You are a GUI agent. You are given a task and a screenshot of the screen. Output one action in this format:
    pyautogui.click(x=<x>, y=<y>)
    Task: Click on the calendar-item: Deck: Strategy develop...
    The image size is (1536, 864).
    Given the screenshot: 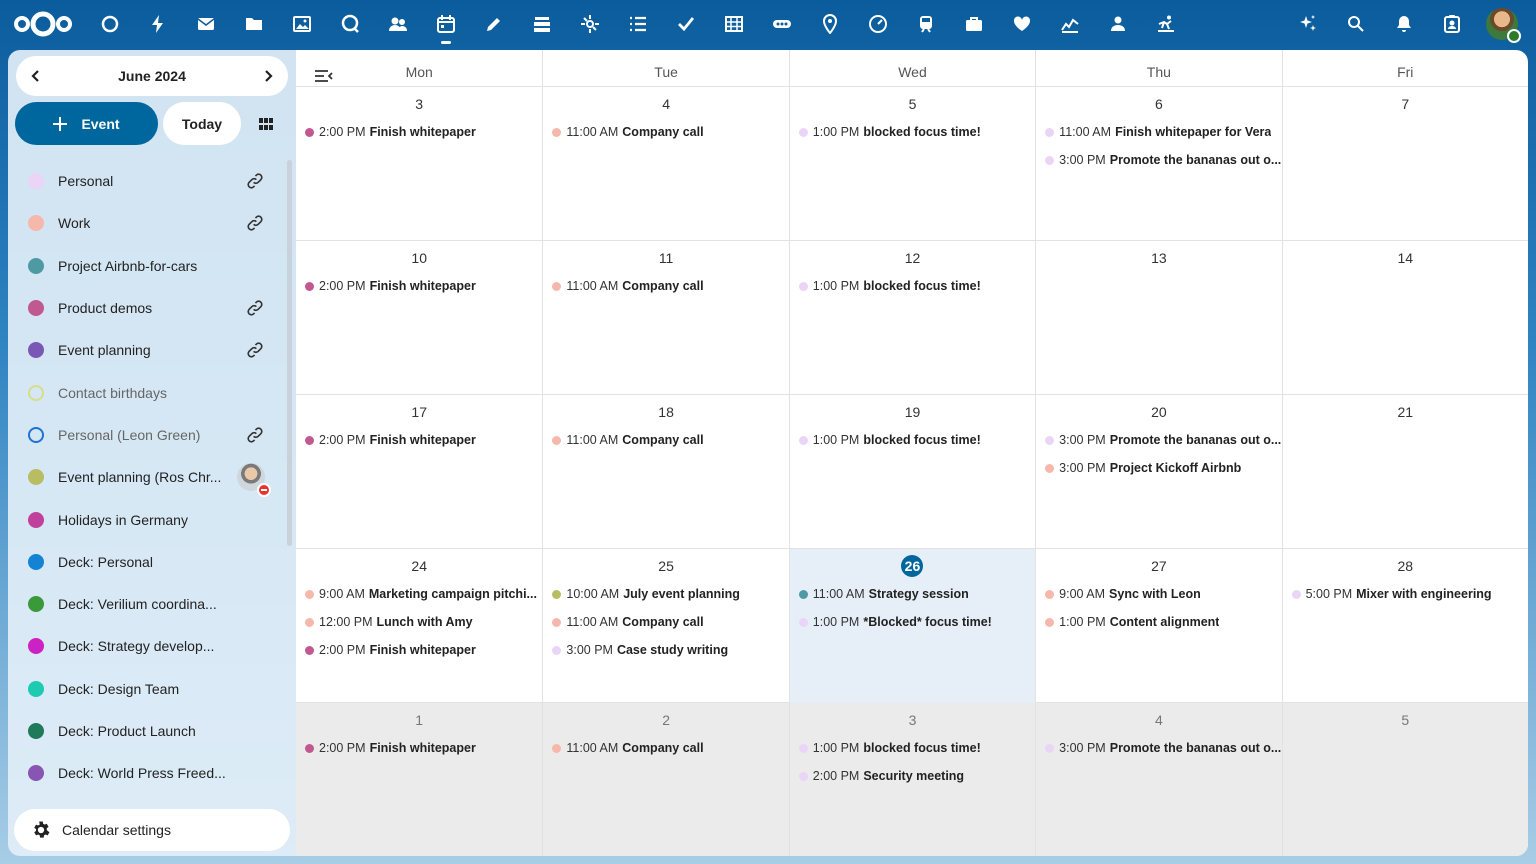 What is the action you would take?
    pyautogui.click(x=148, y=646)
    